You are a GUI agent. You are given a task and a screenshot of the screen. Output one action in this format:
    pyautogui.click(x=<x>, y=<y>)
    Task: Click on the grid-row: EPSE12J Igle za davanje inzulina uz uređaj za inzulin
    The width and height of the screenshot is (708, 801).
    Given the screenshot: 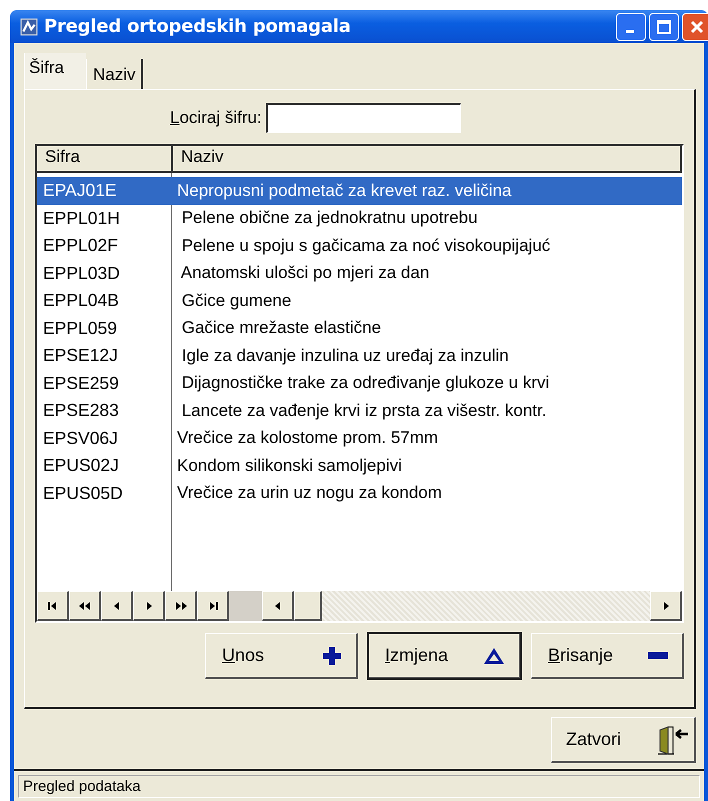 What is the action you would take?
    pyautogui.click(x=359, y=356)
    